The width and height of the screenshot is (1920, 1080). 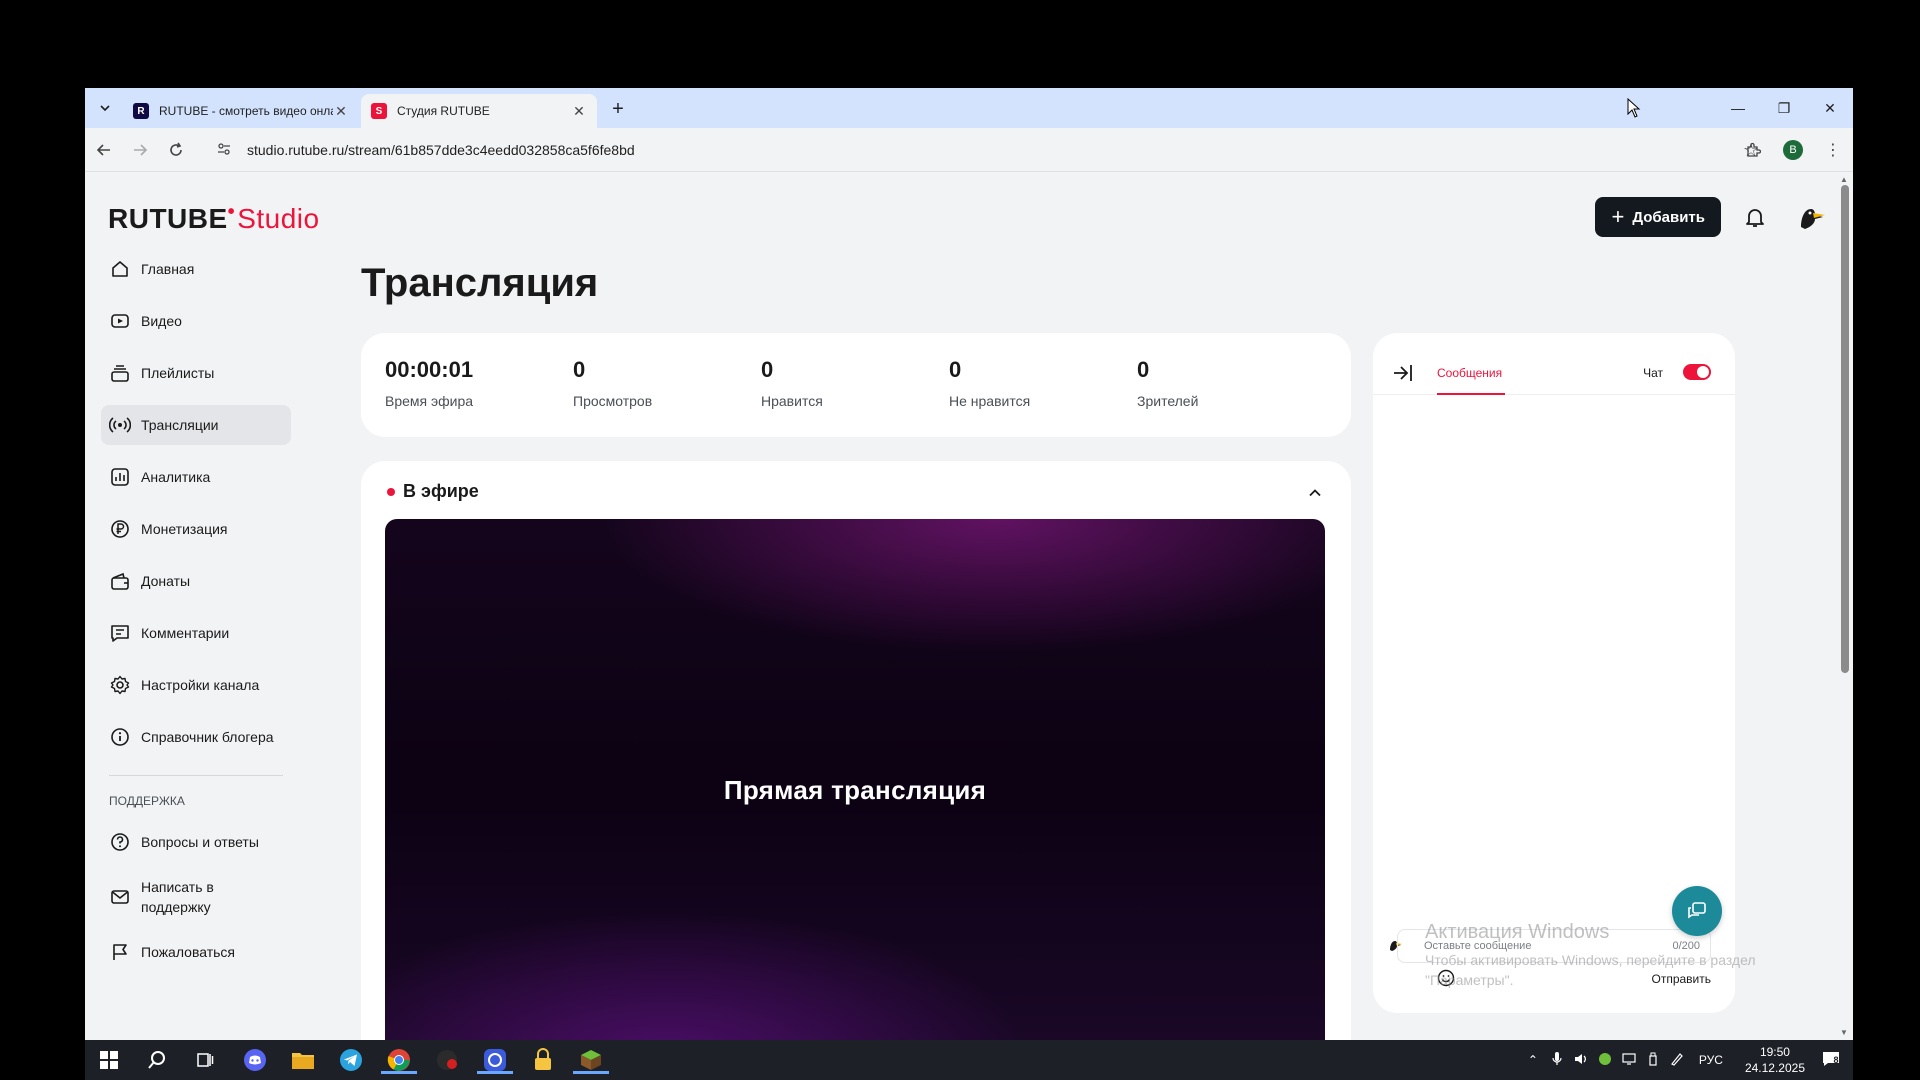 I want to click on sidebar-item-label: Монетизация, so click(x=184, y=529).